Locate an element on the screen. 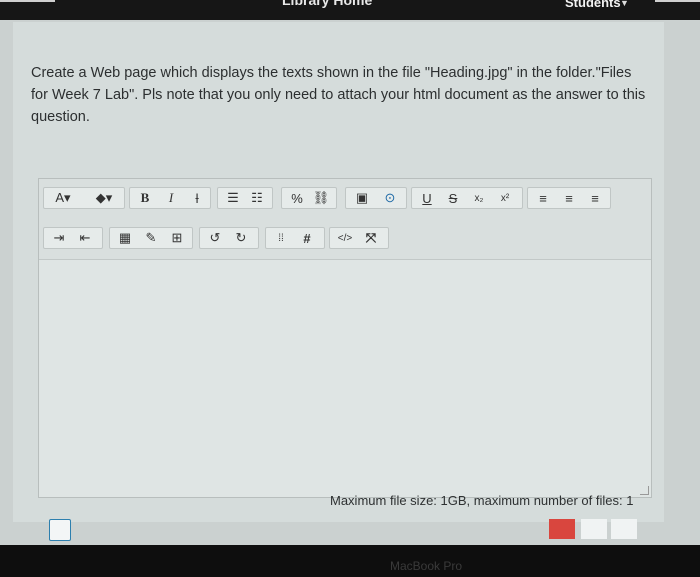 This screenshot has width=700, height=577. view-list-icon is located at coordinates (594, 529).